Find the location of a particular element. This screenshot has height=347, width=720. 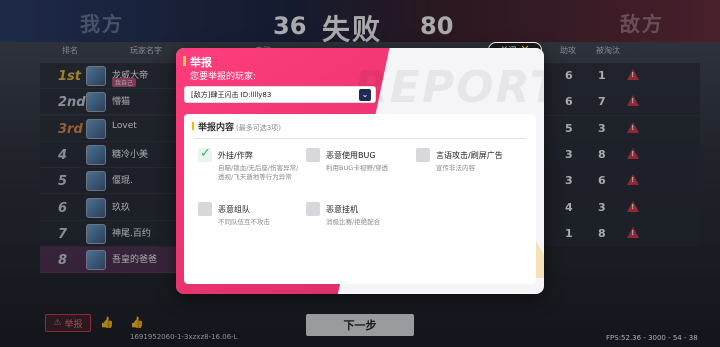

option-label: 外挂/作弊 is located at coordinates (235, 155).